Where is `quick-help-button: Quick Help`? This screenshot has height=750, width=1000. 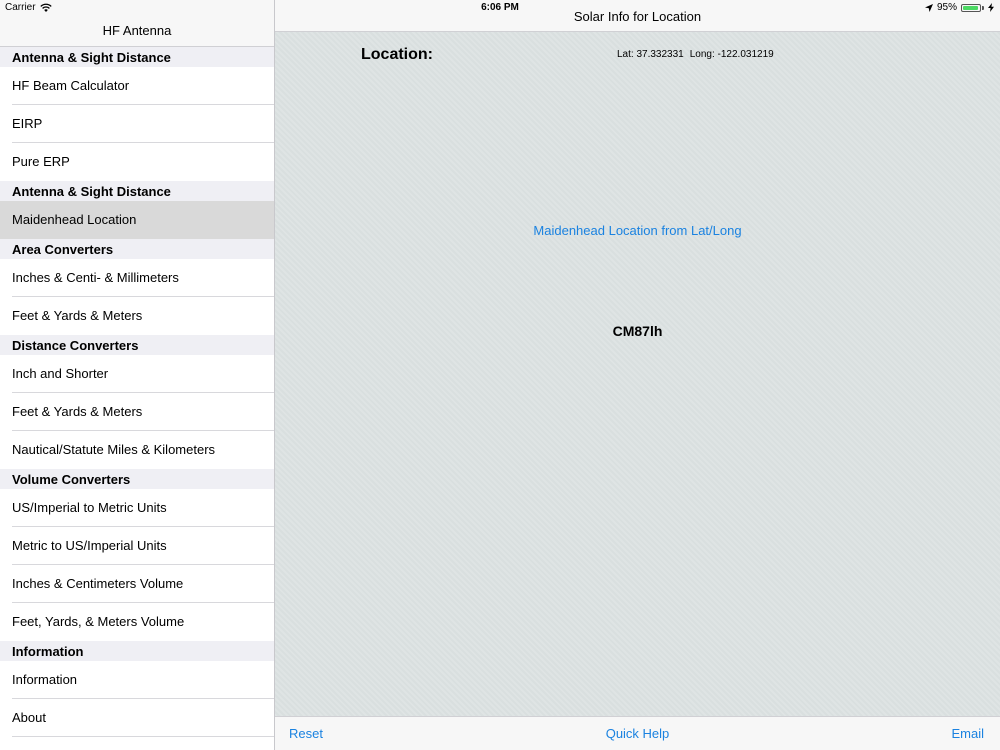
quick-help-button: Quick Help is located at coordinates (638, 733).